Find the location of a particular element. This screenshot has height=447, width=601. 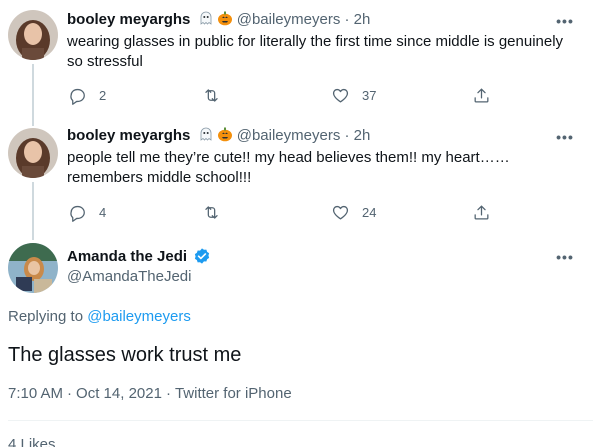

verified-badge-icon is located at coordinates (202, 256).